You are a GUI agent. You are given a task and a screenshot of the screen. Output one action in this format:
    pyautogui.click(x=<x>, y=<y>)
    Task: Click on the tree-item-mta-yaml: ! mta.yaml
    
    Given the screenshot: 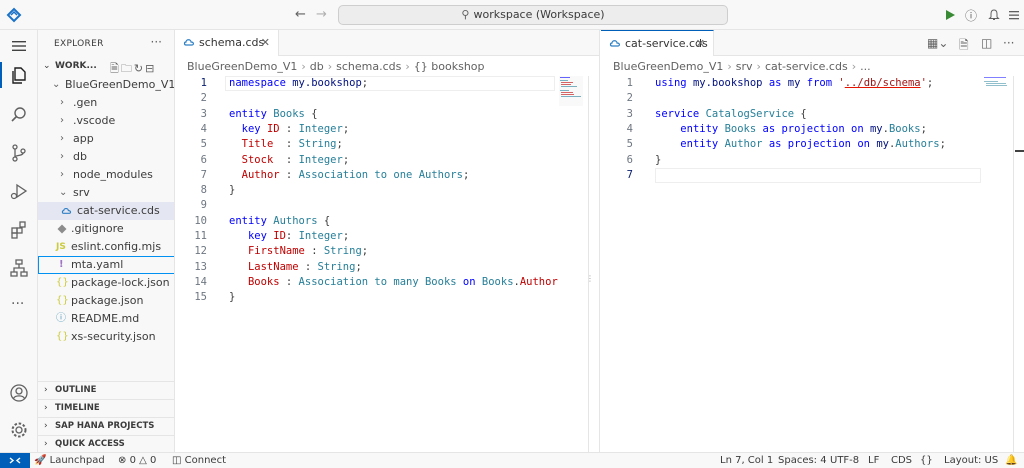 What is the action you would take?
    pyautogui.click(x=106, y=265)
    